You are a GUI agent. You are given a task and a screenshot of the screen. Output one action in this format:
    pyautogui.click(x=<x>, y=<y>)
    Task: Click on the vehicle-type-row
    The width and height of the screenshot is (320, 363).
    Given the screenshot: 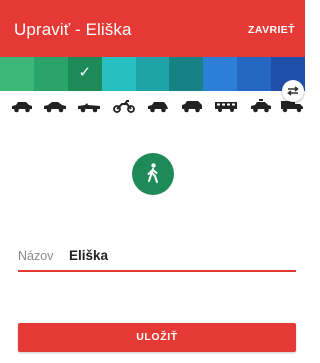 What is the action you would take?
    pyautogui.click(x=152, y=105)
    